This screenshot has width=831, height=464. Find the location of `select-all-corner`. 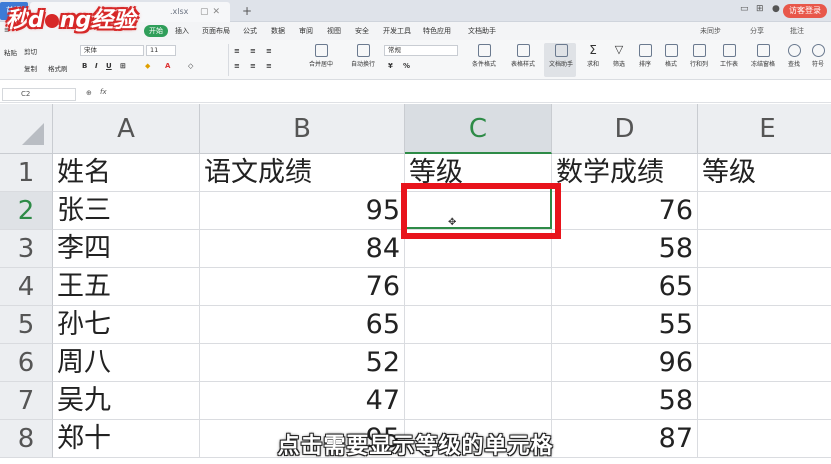

select-all-corner is located at coordinates (26, 129).